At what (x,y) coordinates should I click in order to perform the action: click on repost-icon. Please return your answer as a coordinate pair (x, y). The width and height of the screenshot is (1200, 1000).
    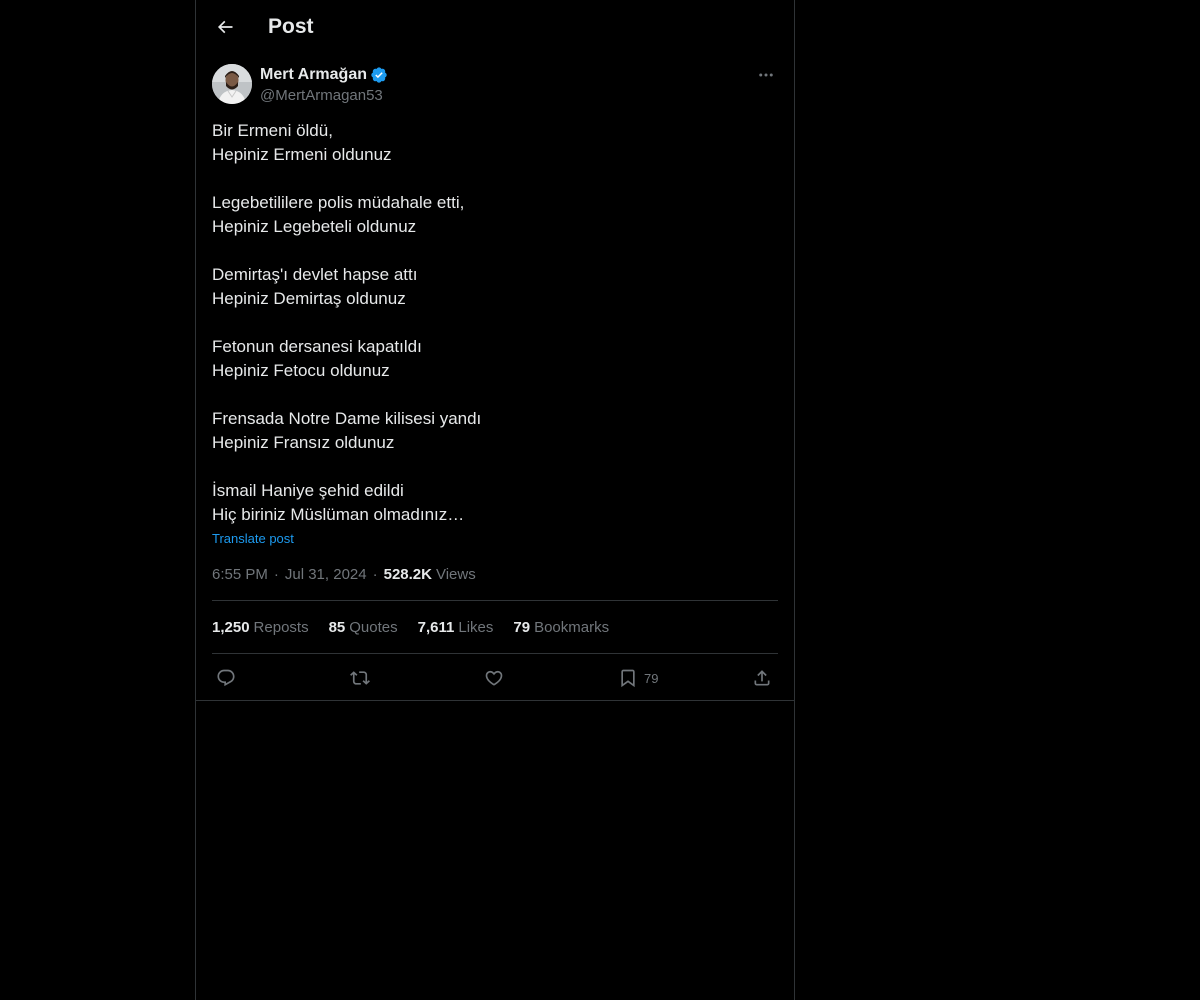
    Looking at the image, I should click on (360, 678).